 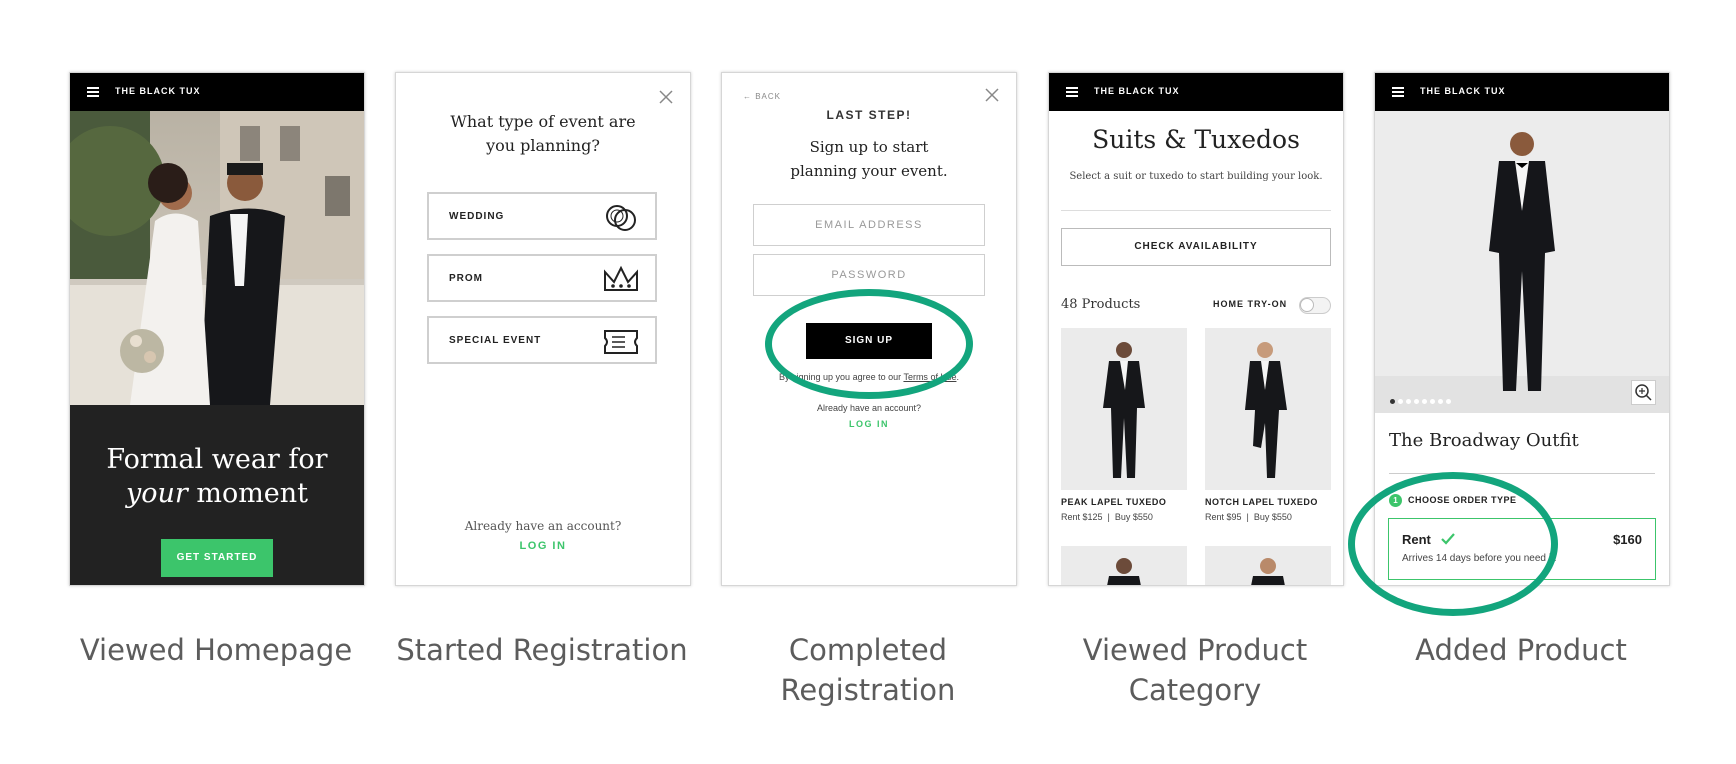 I want to click on hero-headline: Formal wear for your moment, so click(x=217, y=476).